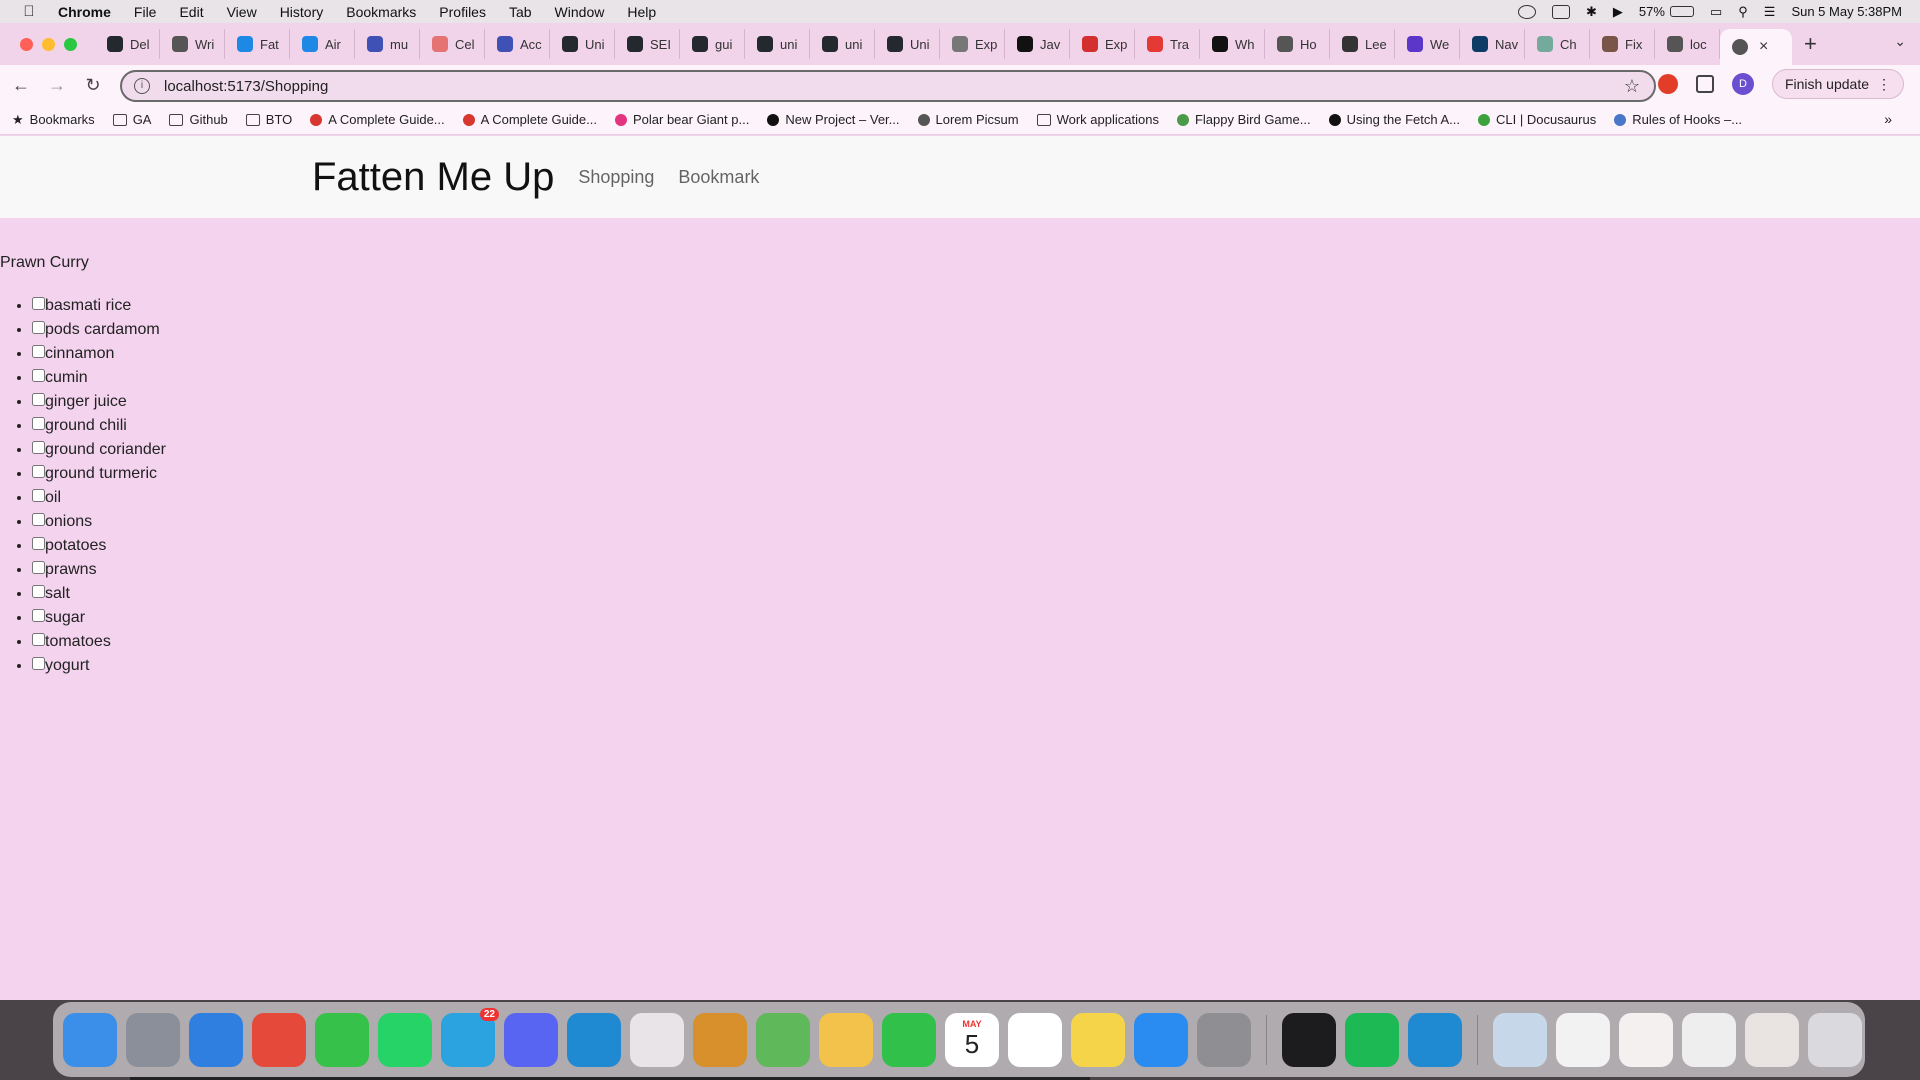 This screenshot has width=1920, height=1080. I want to click on browser-tab: Exp, so click(1102, 44).